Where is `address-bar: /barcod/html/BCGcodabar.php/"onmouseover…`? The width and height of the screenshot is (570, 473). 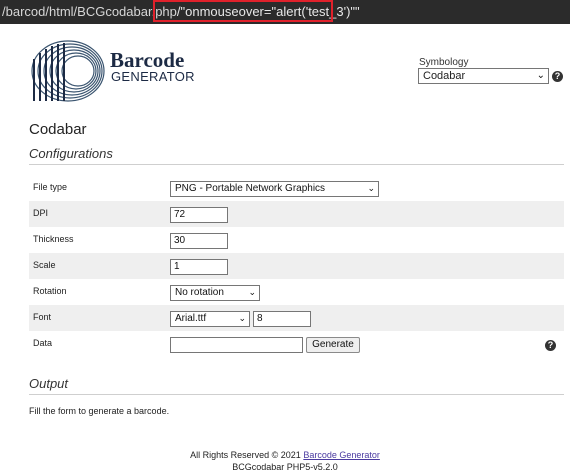
address-bar: /barcod/html/BCGcodabar.php/"onmouseover… is located at coordinates (285, 12).